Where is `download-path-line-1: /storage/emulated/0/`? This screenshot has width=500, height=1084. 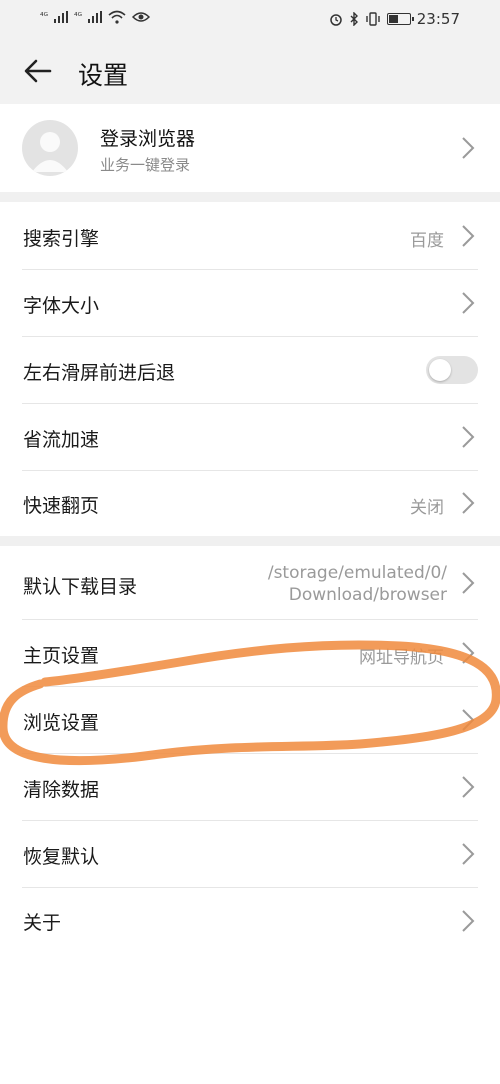
download-path-line-1: /storage/emulated/0/ is located at coordinates (357, 573).